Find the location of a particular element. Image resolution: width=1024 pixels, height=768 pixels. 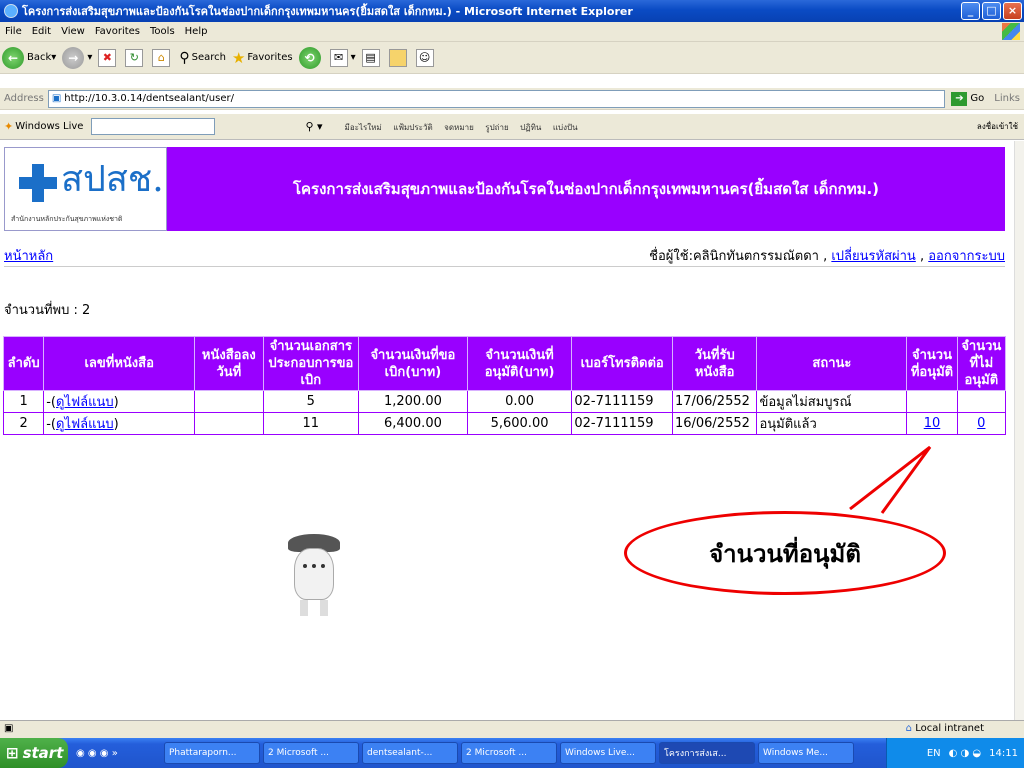

vertical-scrollbar is located at coordinates (1019, 430).